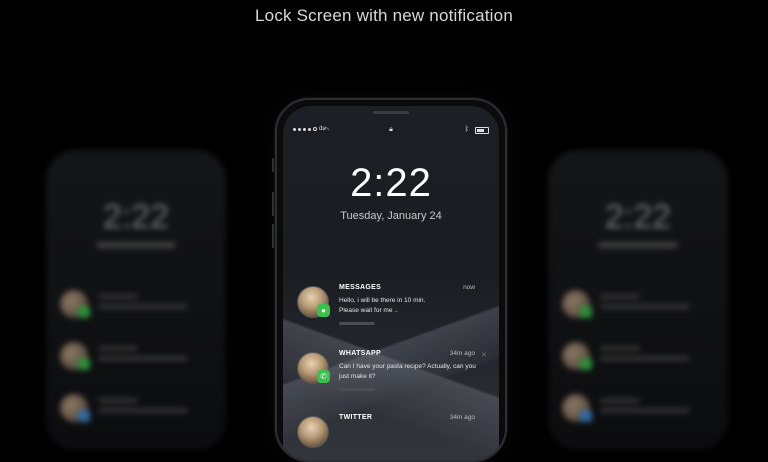  Describe the element at coordinates (391, 183) in the screenshot. I see `lock-time: 2:22` at that location.